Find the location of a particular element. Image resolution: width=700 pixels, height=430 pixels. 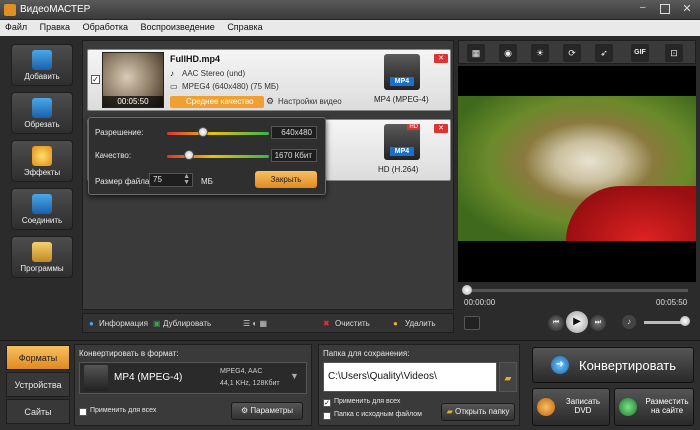

delete-button: Удалить is located at coordinates (420, 323).